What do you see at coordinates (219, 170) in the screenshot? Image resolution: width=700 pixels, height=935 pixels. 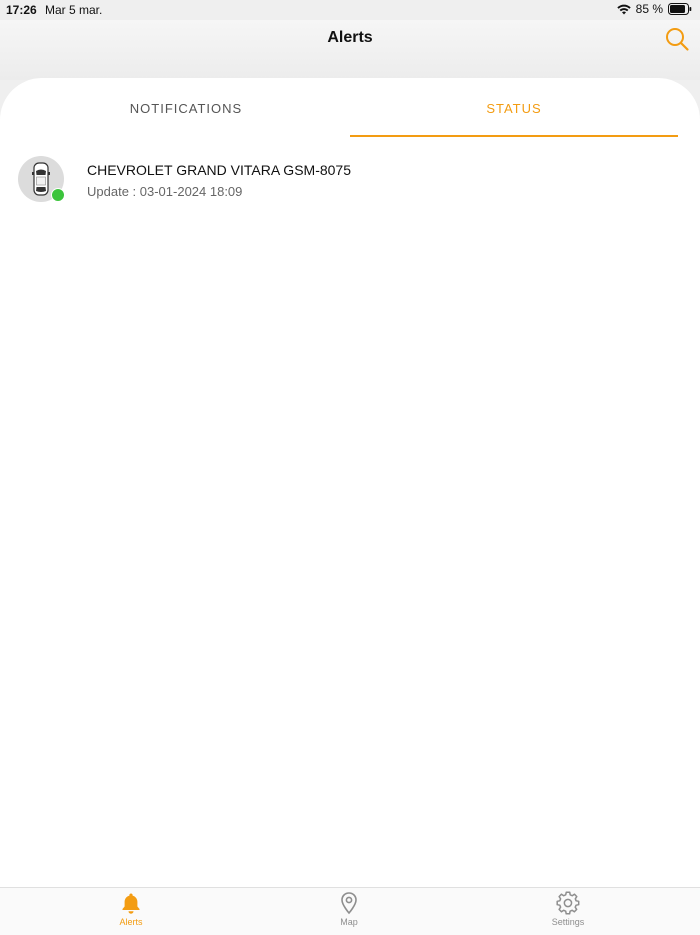 I see `vehicle-name: CHEVROLET GRAND VITARA GSM-8075` at bounding box center [219, 170].